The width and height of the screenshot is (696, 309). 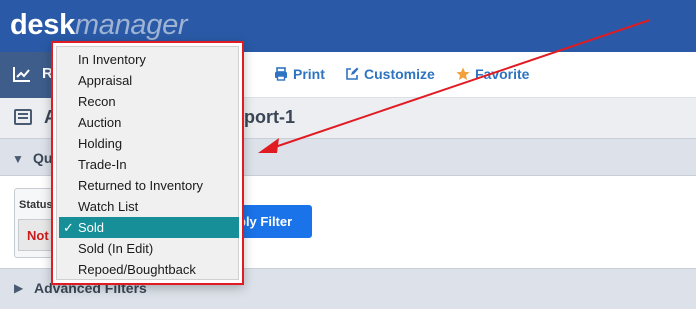 What do you see at coordinates (463, 73) in the screenshot?
I see `star-icon` at bounding box center [463, 73].